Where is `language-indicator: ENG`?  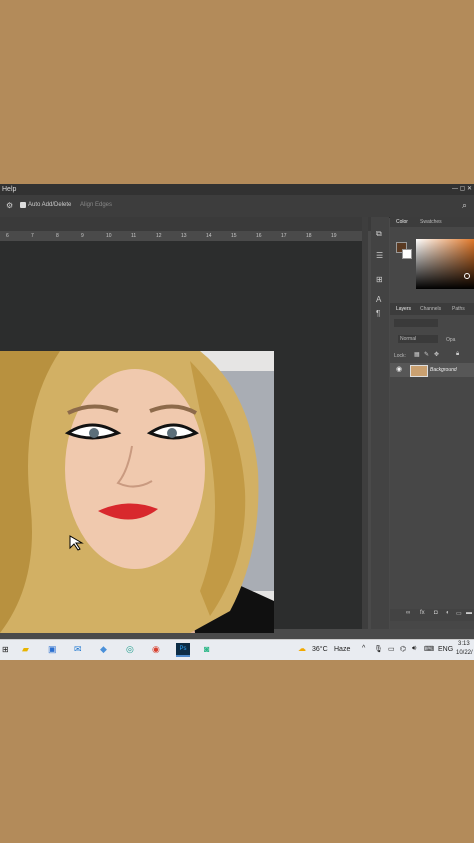
language-indicator: ENG is located at coordinates (445, 649).